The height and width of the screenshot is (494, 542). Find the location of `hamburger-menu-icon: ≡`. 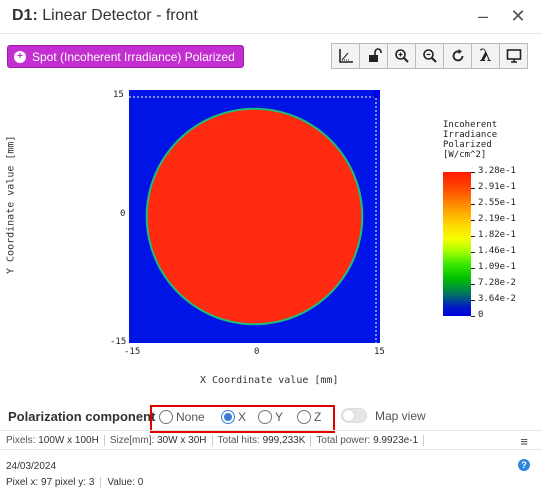

hamburger-menu-icon: ≡ is located at coordinates (524, 441).